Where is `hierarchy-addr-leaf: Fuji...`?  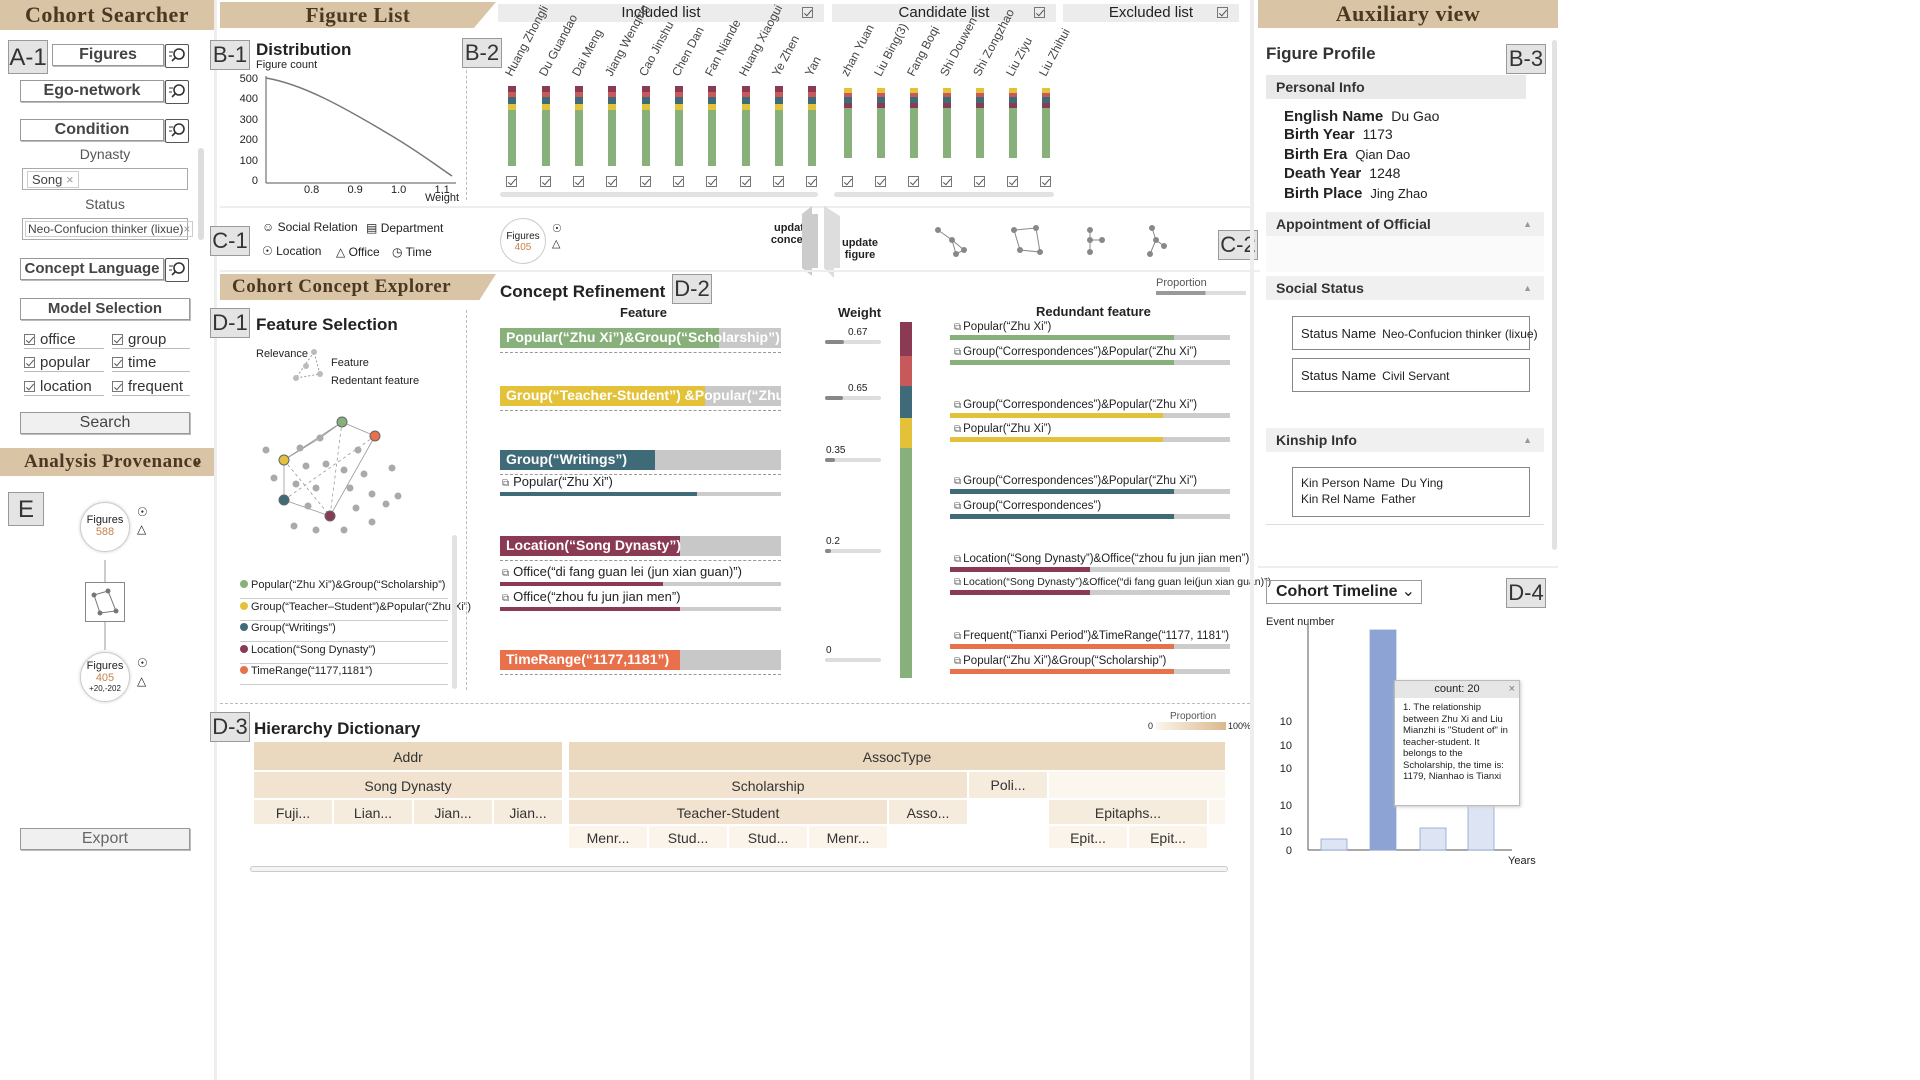 hierarchy-addr-leaf: Fuji... is located at coordinates (293, 812).